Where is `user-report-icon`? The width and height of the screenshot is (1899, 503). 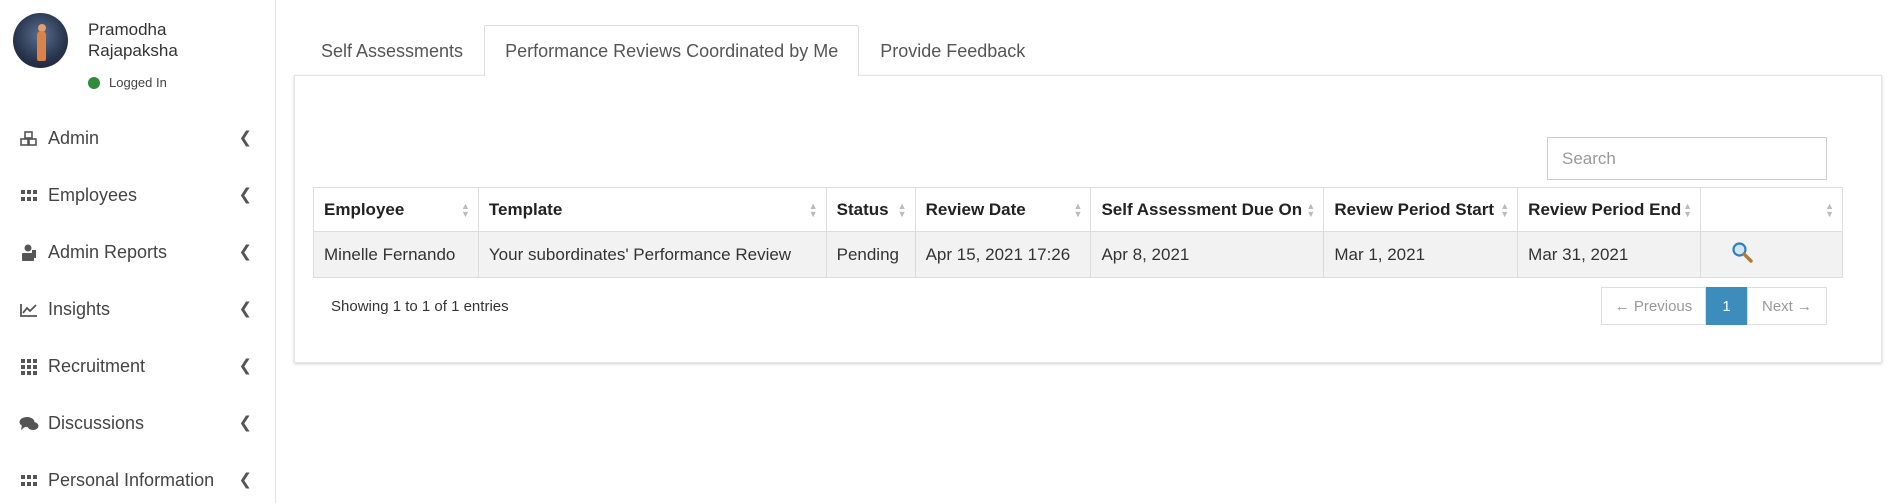 user-report-icon is located at coordinates (29, 253).